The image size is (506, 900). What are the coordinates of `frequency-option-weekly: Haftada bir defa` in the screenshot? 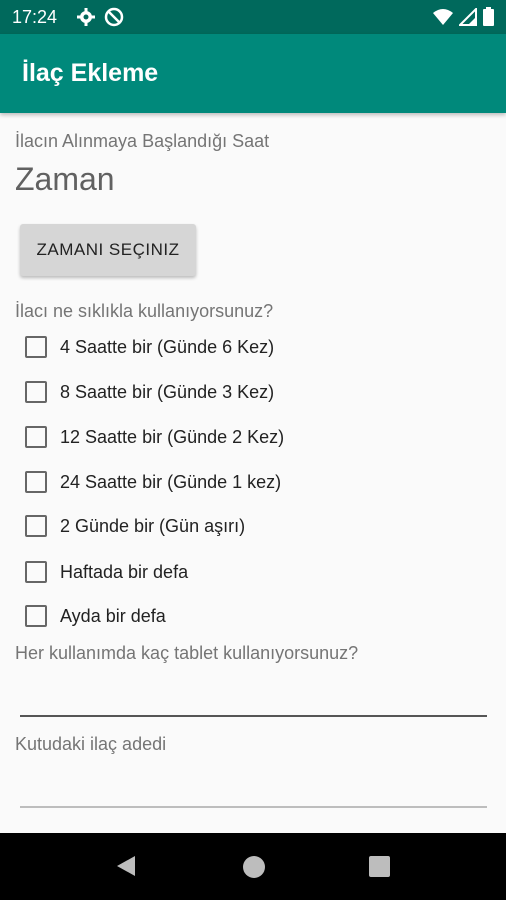 It's located at (106, 572).